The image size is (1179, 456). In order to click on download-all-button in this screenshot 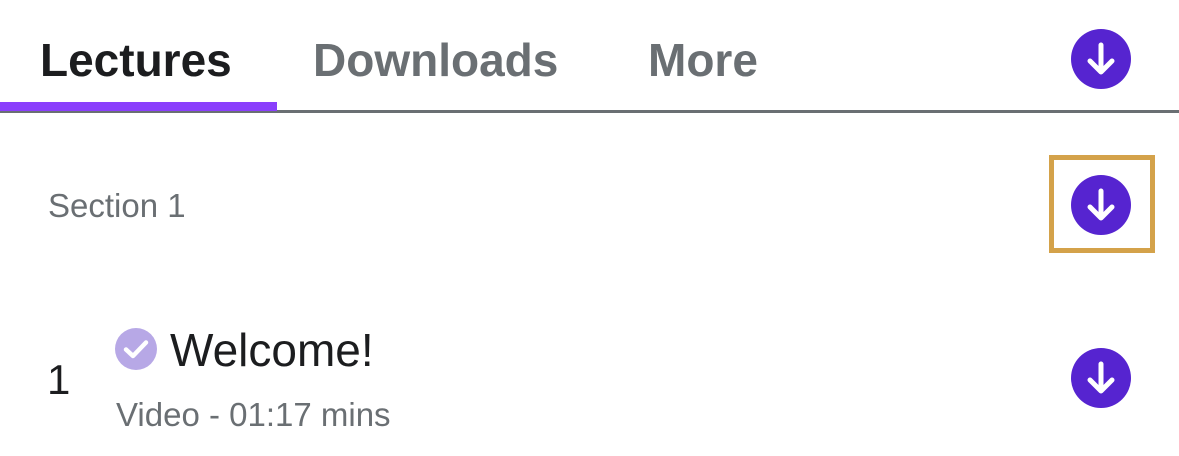, I will do `click(1101, 59)`.